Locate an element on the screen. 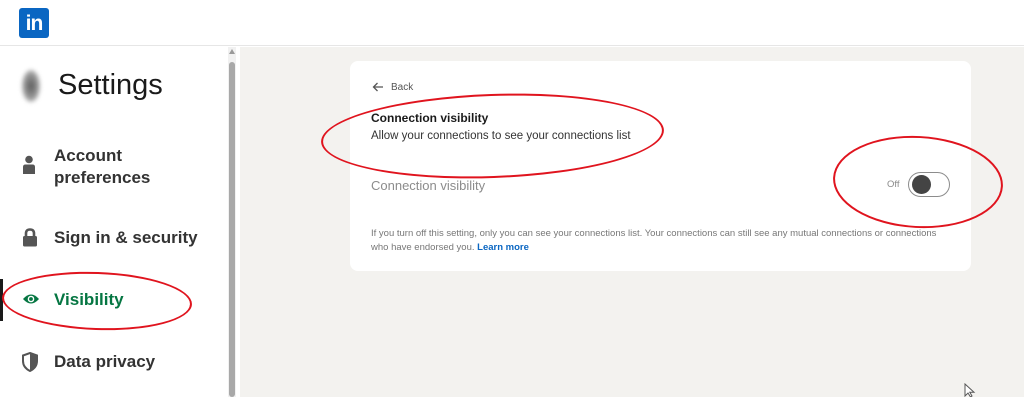 The image size is (1024, 397). connection-visibility-toggle is located at coordinates (929, 184).